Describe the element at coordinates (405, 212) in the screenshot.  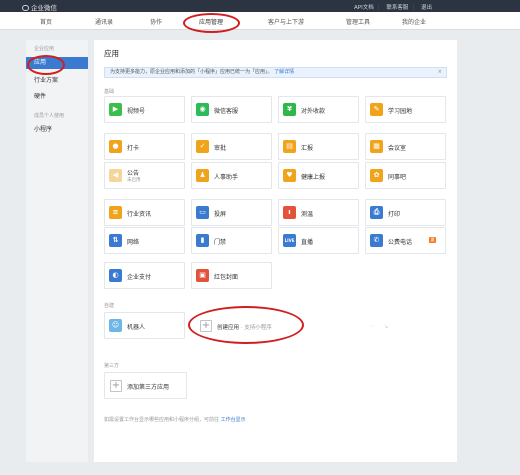
I see `app-card: ⎙ 打印` at that location.